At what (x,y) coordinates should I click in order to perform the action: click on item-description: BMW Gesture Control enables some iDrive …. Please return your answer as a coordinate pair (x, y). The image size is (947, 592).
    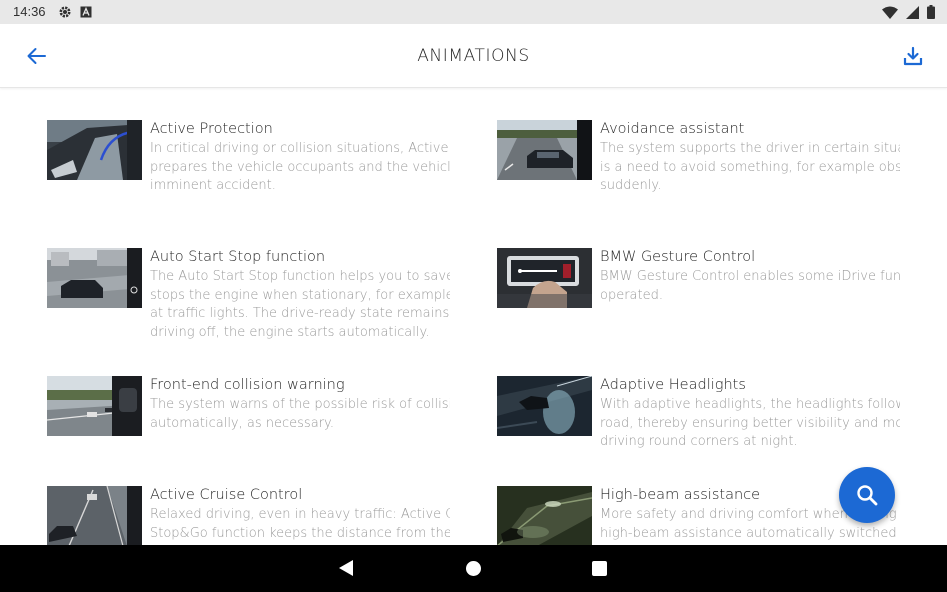
    Looking at the image, I should click on (750, 286).